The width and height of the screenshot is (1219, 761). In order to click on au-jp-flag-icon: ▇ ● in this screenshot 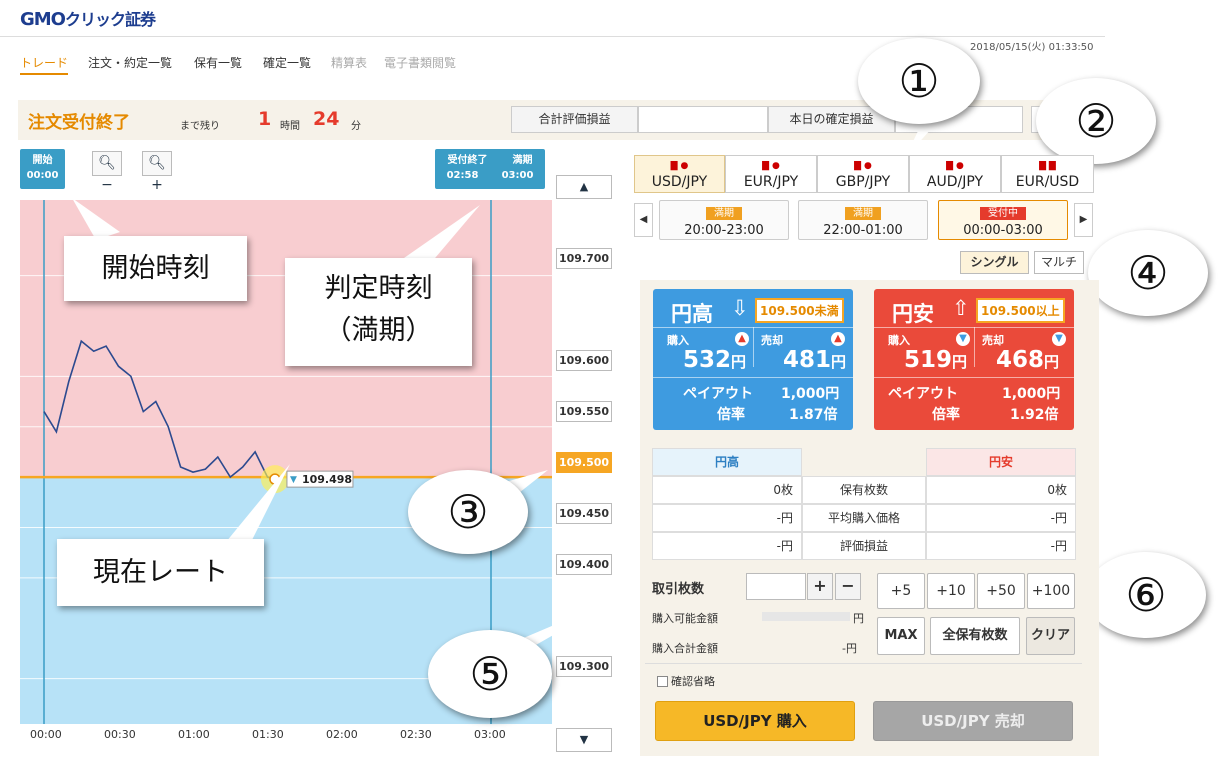, I will do `click(955, 166)`.